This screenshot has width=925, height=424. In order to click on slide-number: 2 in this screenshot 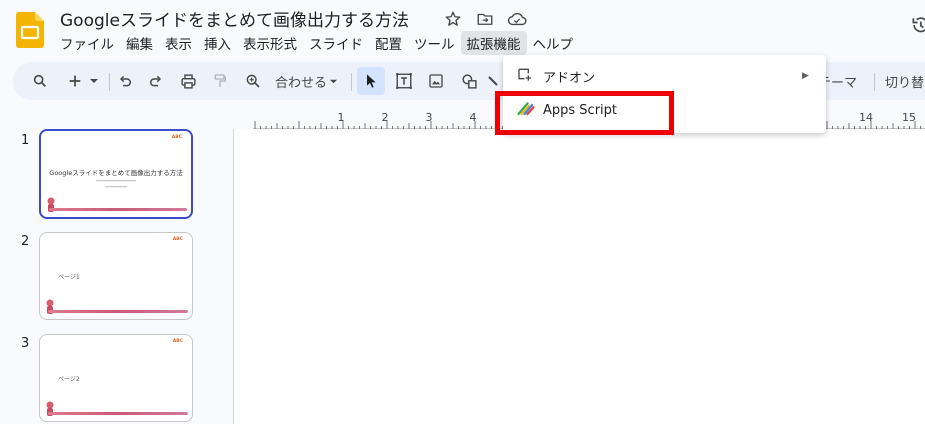, I will do `click(25, 241)`.